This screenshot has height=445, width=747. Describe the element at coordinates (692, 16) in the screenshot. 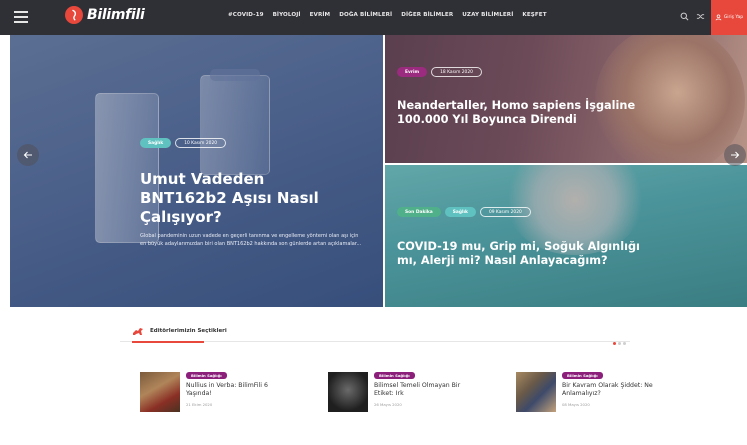

I see `header-actions` at that location.